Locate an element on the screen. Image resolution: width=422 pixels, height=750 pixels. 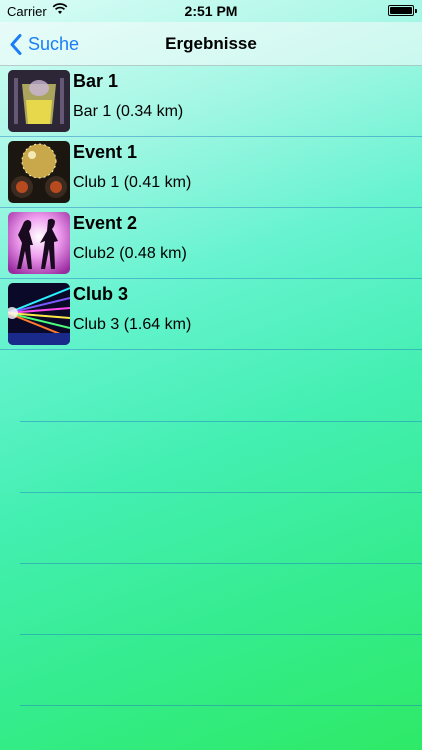
list-item: Bar 1 Bar 1 (0.34 km) is located at coordinates (211, 101).